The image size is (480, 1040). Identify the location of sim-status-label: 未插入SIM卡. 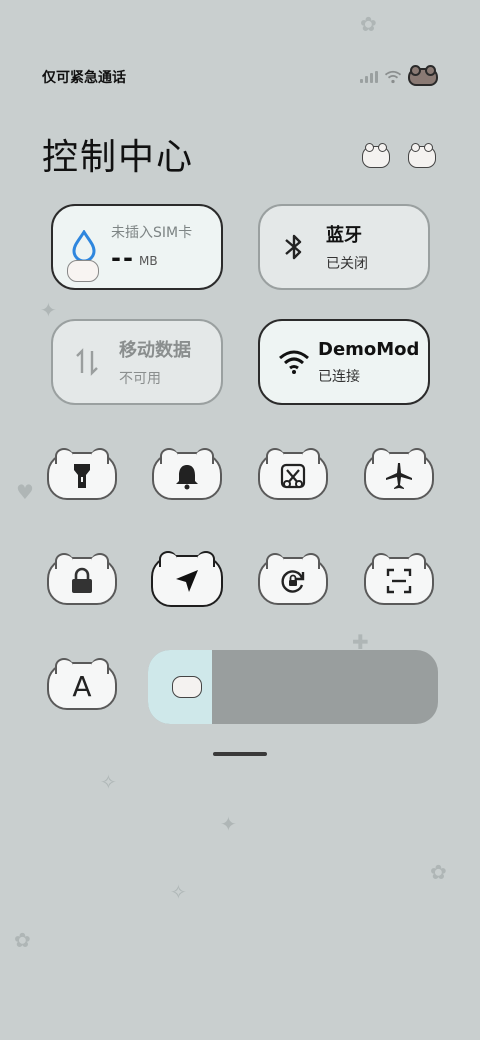
(152, 233).